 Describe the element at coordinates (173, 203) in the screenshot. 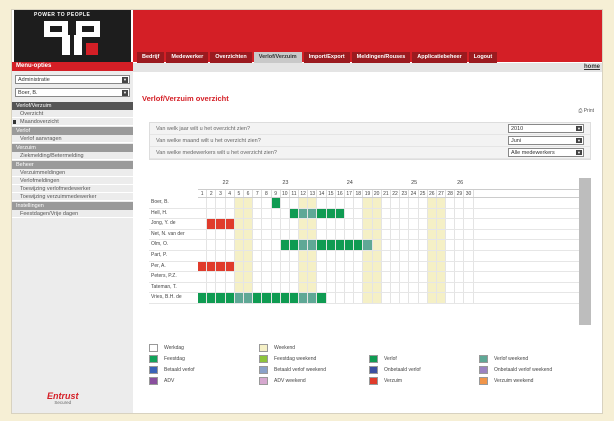

I see `employee-name: Boer, B.` at that location.